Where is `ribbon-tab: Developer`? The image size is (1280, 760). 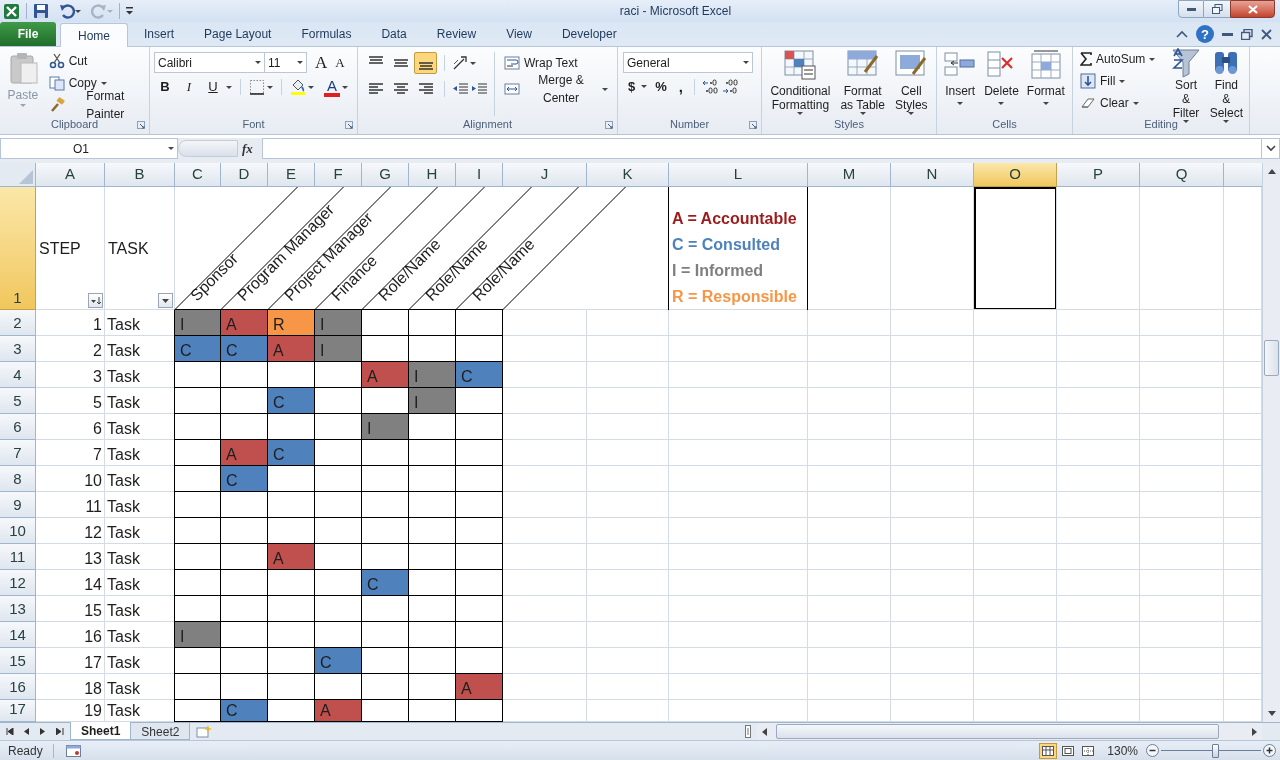 ribbon-tab: Developer is located at coordinates (589, 34).